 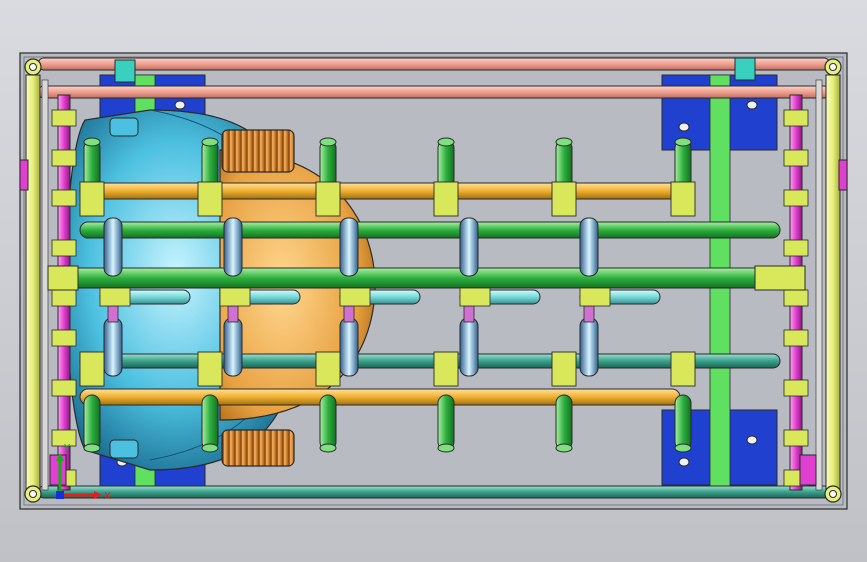 I want to click on green-shaft-main, so click(x=430, y=278).